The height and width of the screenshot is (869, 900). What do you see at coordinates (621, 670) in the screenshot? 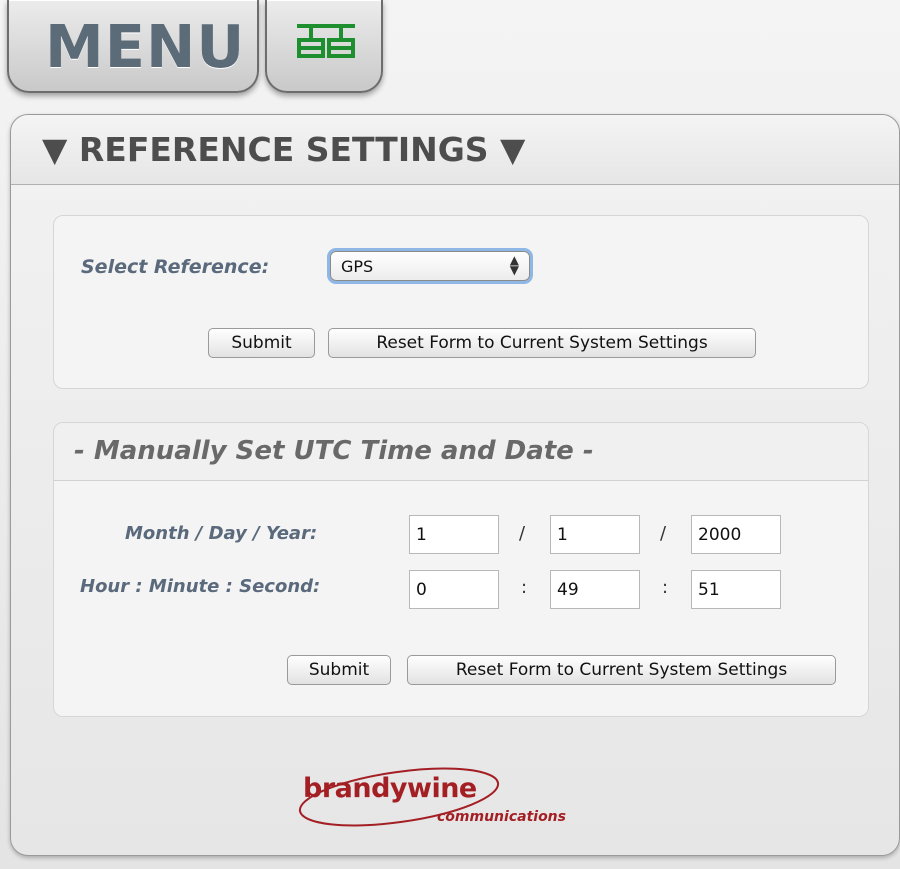
I see `time-reset-button: Reset Form to Current System Settings` at bounding box center [621, 670].